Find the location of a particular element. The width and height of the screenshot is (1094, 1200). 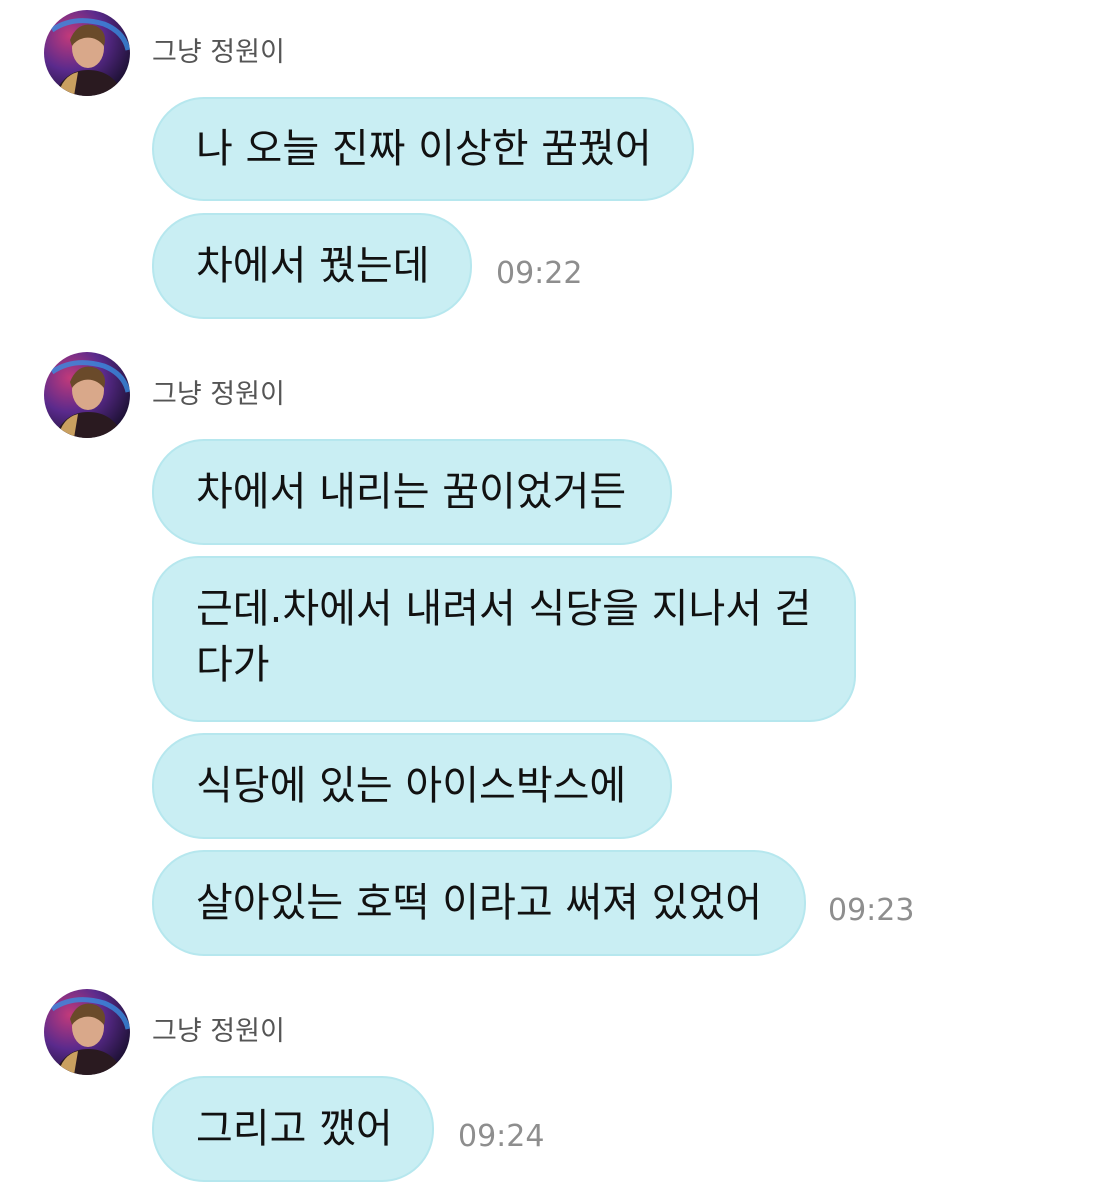

message-text: 식당에 있는 아이스박스에 is located at coordinates (411, 786).